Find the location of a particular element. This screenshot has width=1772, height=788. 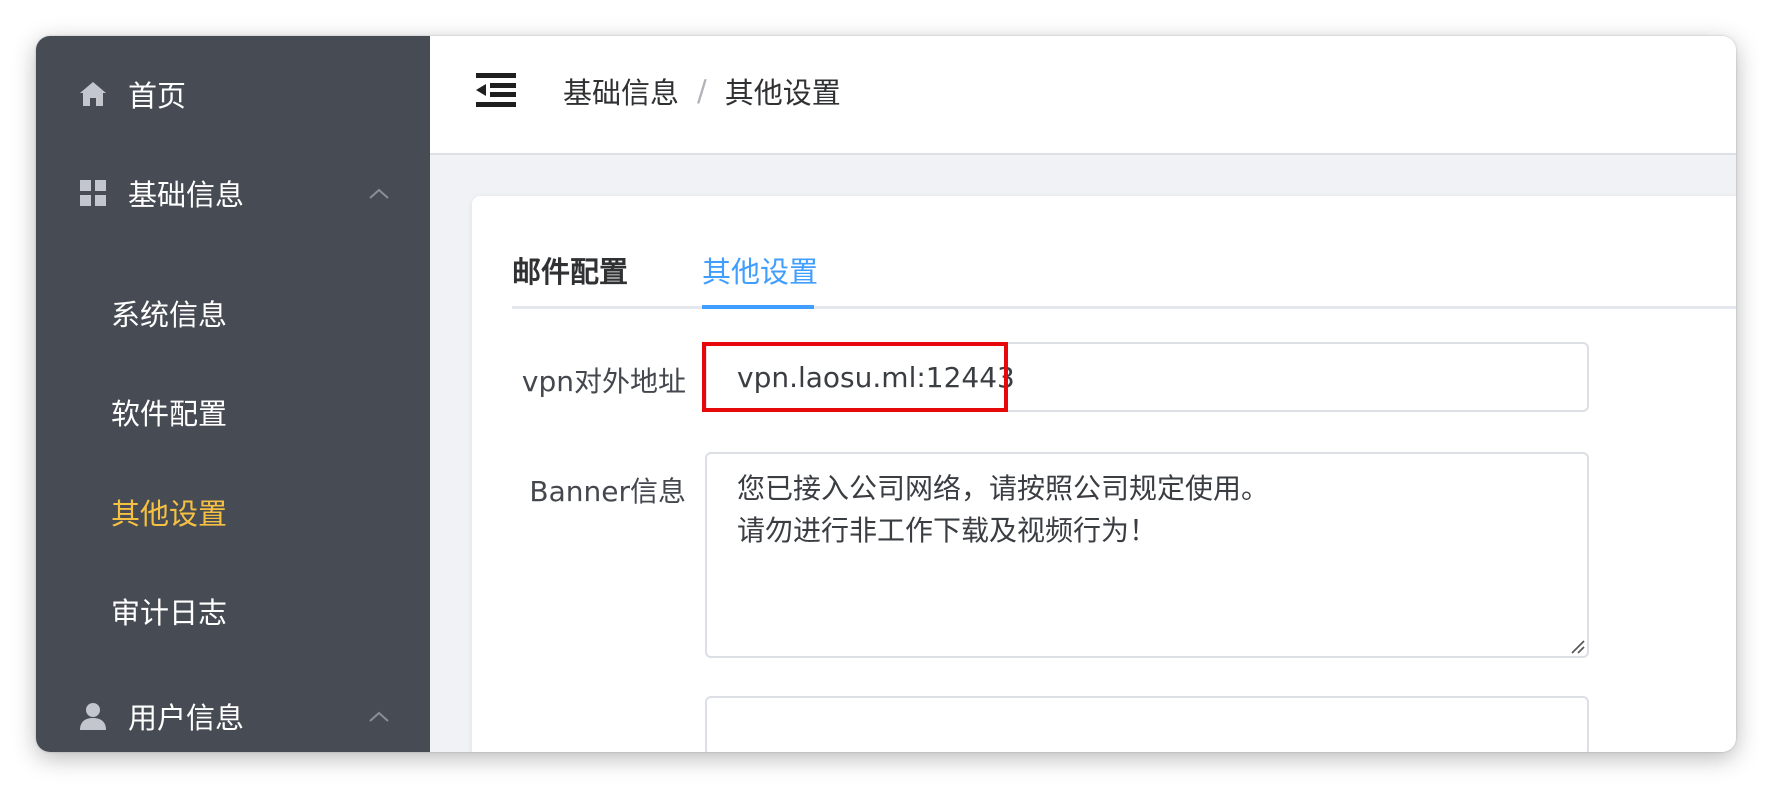

sidebar-item-user-info: 用户信息 is located at coordinates (233, 716).